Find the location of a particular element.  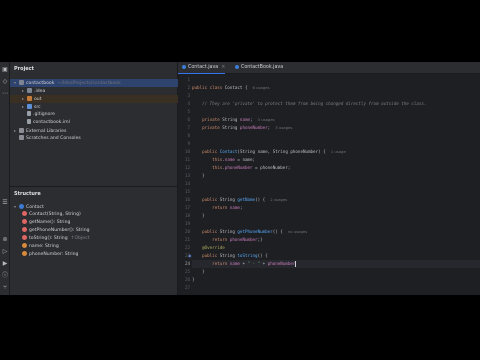

library-icon is located at coordinates (21, 130).